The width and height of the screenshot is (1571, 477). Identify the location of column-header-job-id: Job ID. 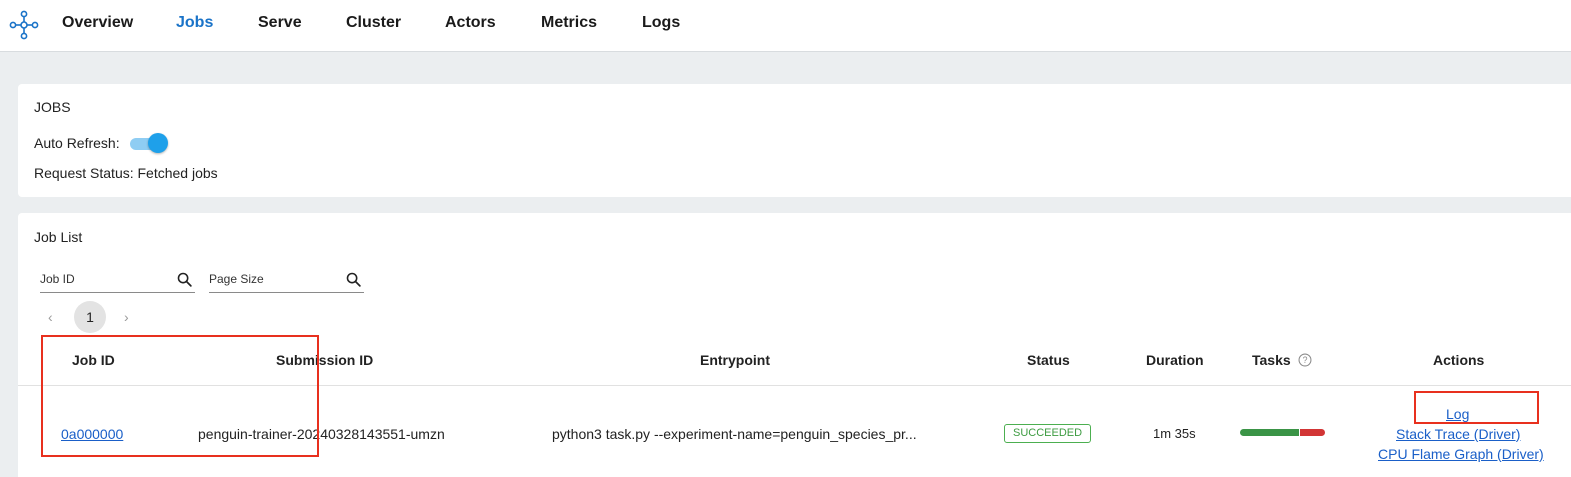
(93, 360).